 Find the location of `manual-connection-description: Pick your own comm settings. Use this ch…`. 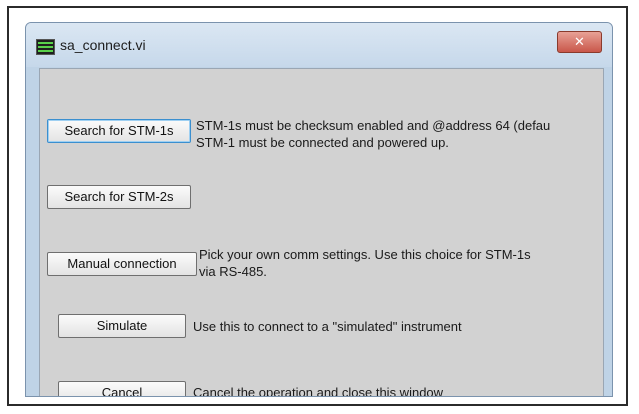

manual-connection-description: Pick your own comm settings. Use this ch… is located at coordinates (365, 263).